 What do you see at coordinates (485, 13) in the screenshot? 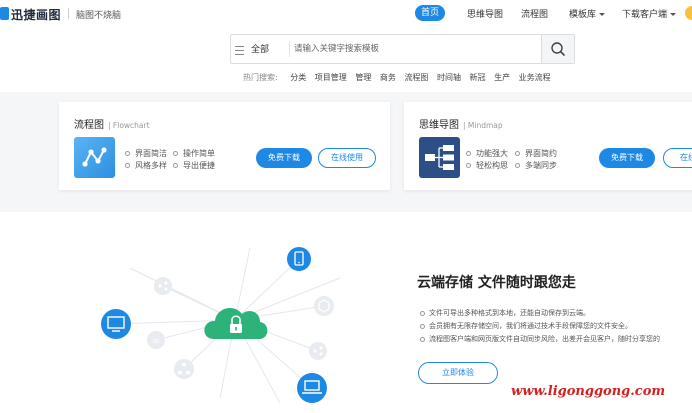
I see `nav-mindmap: 思维导图` at bounding box center [485, 13].